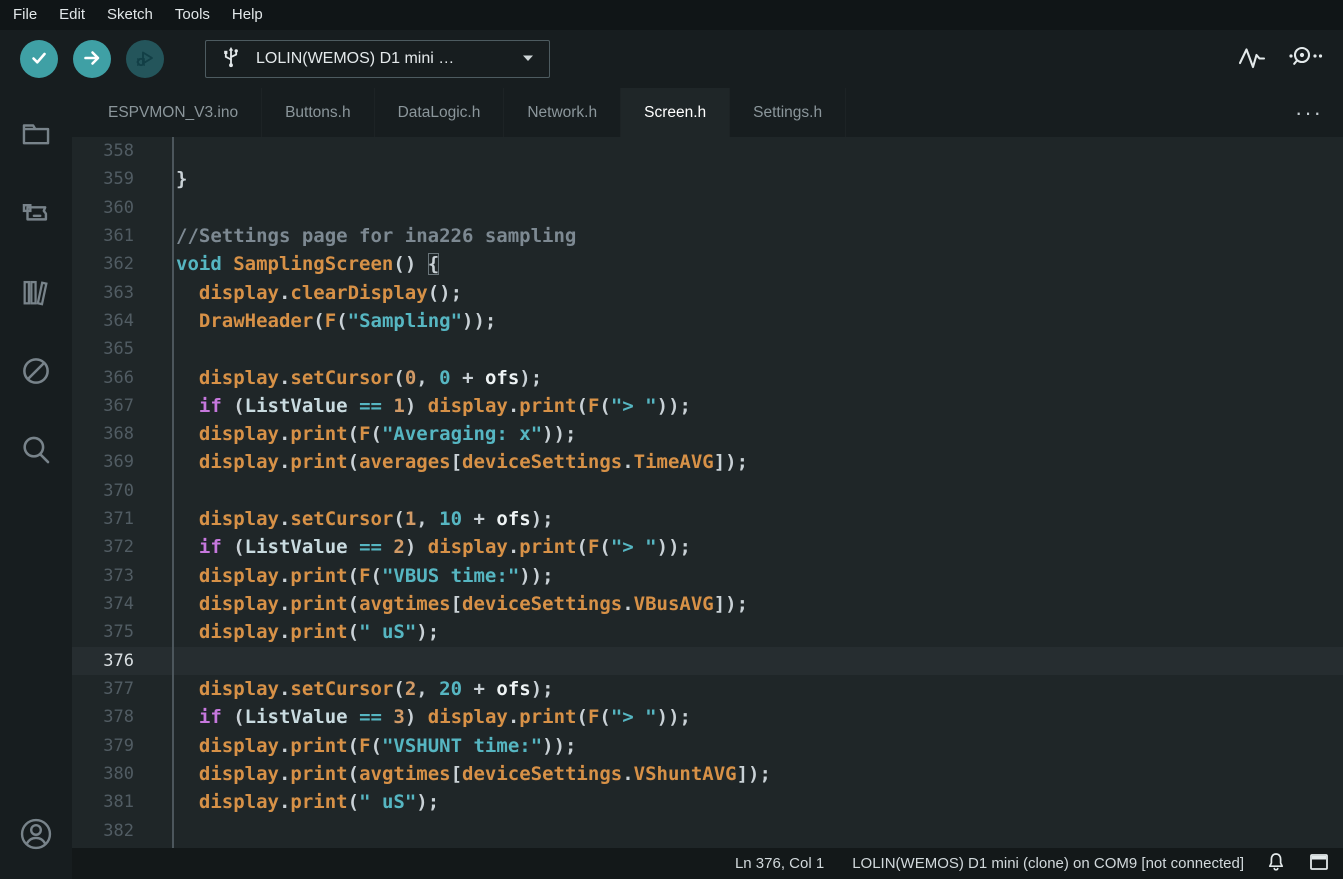 The width and height of the screenshot is (1343, 879). I want to click on line-number: 369, so click(118, 462).